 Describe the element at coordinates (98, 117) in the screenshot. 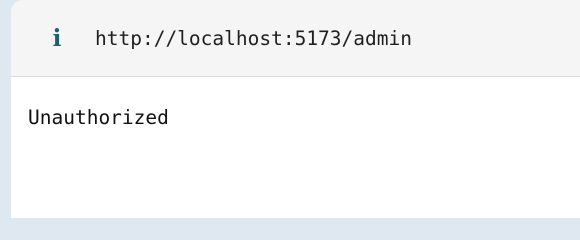

I see `page-message: Unauthorized` at that location.